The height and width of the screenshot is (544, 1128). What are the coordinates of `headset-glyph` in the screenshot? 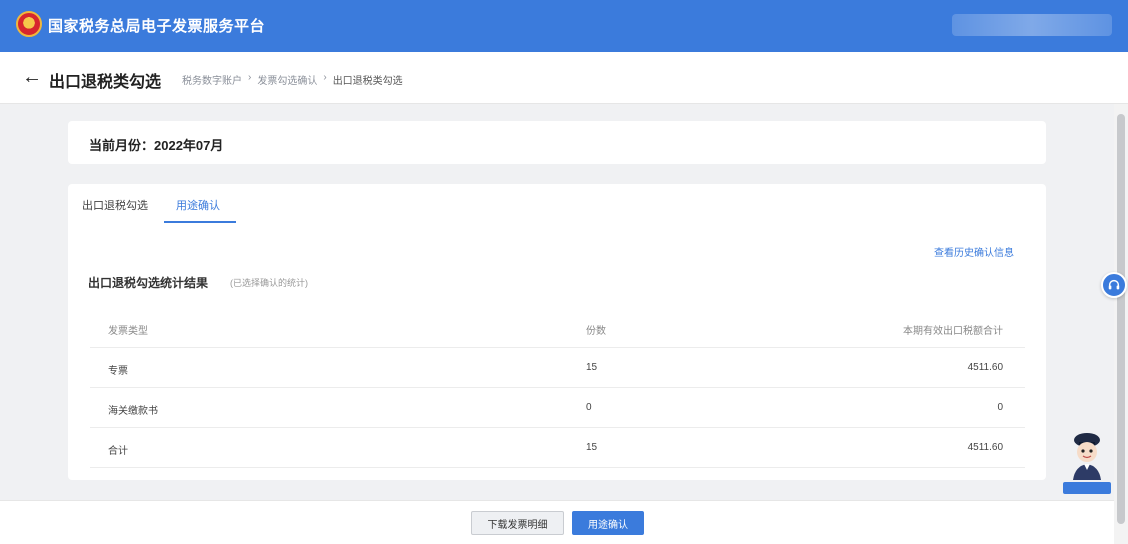 It's located at (1114, 284).